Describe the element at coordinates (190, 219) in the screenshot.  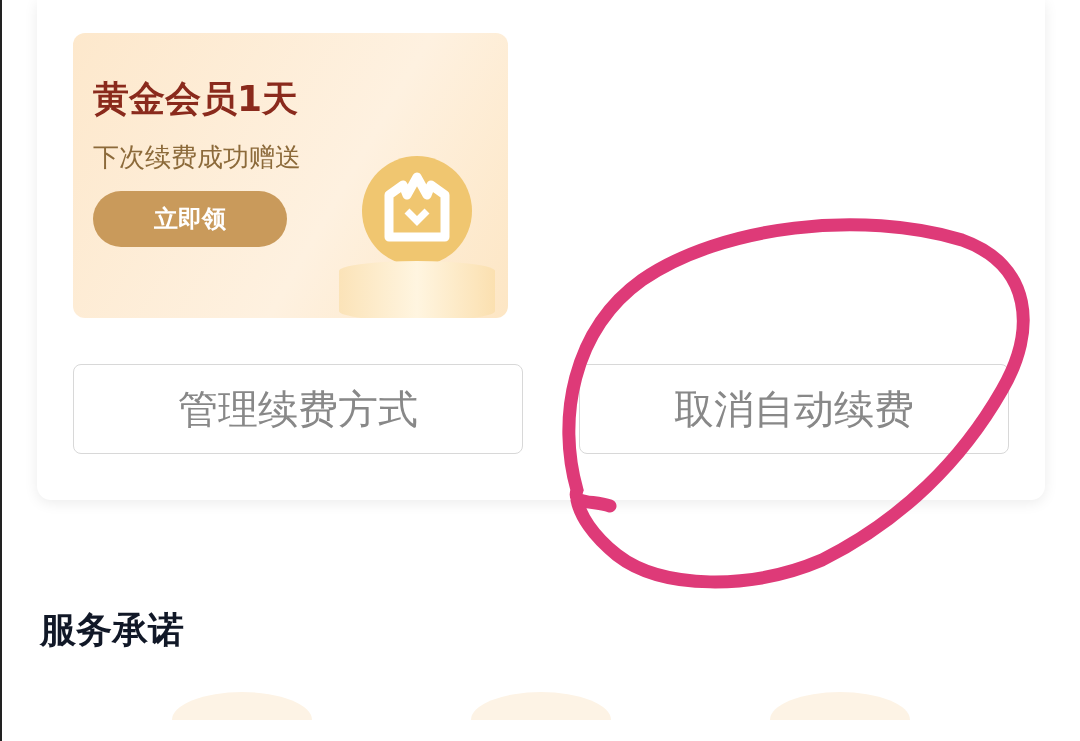
I see `claim-button: 立即领` at that location.